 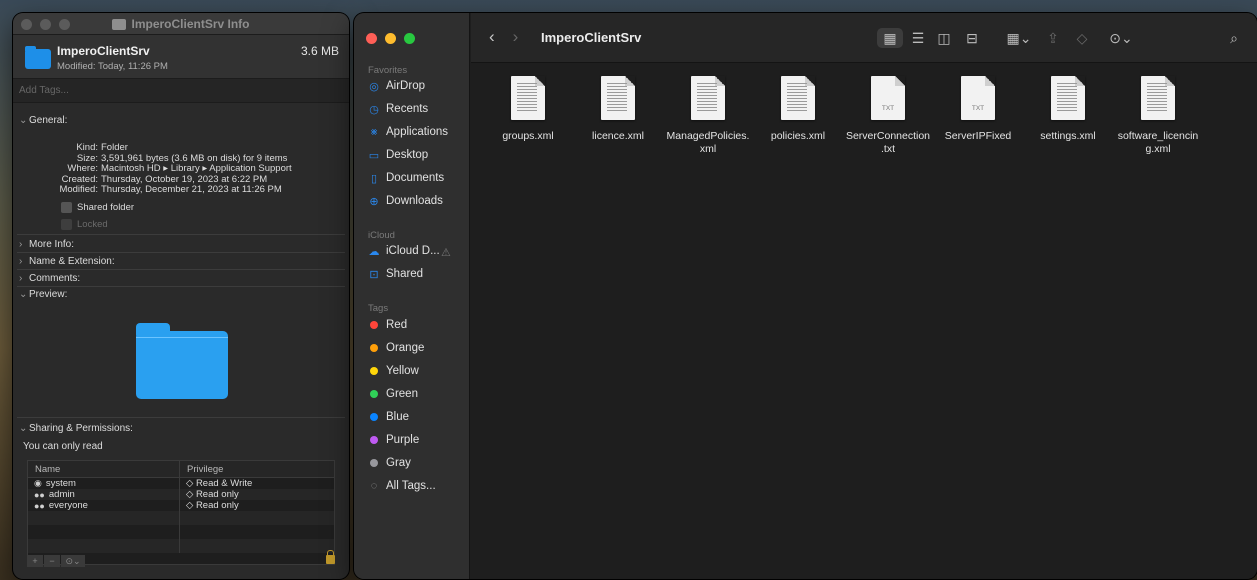 I want to click on table-row: ●● everyone ◇ Read only, so click(x=181, y=505).